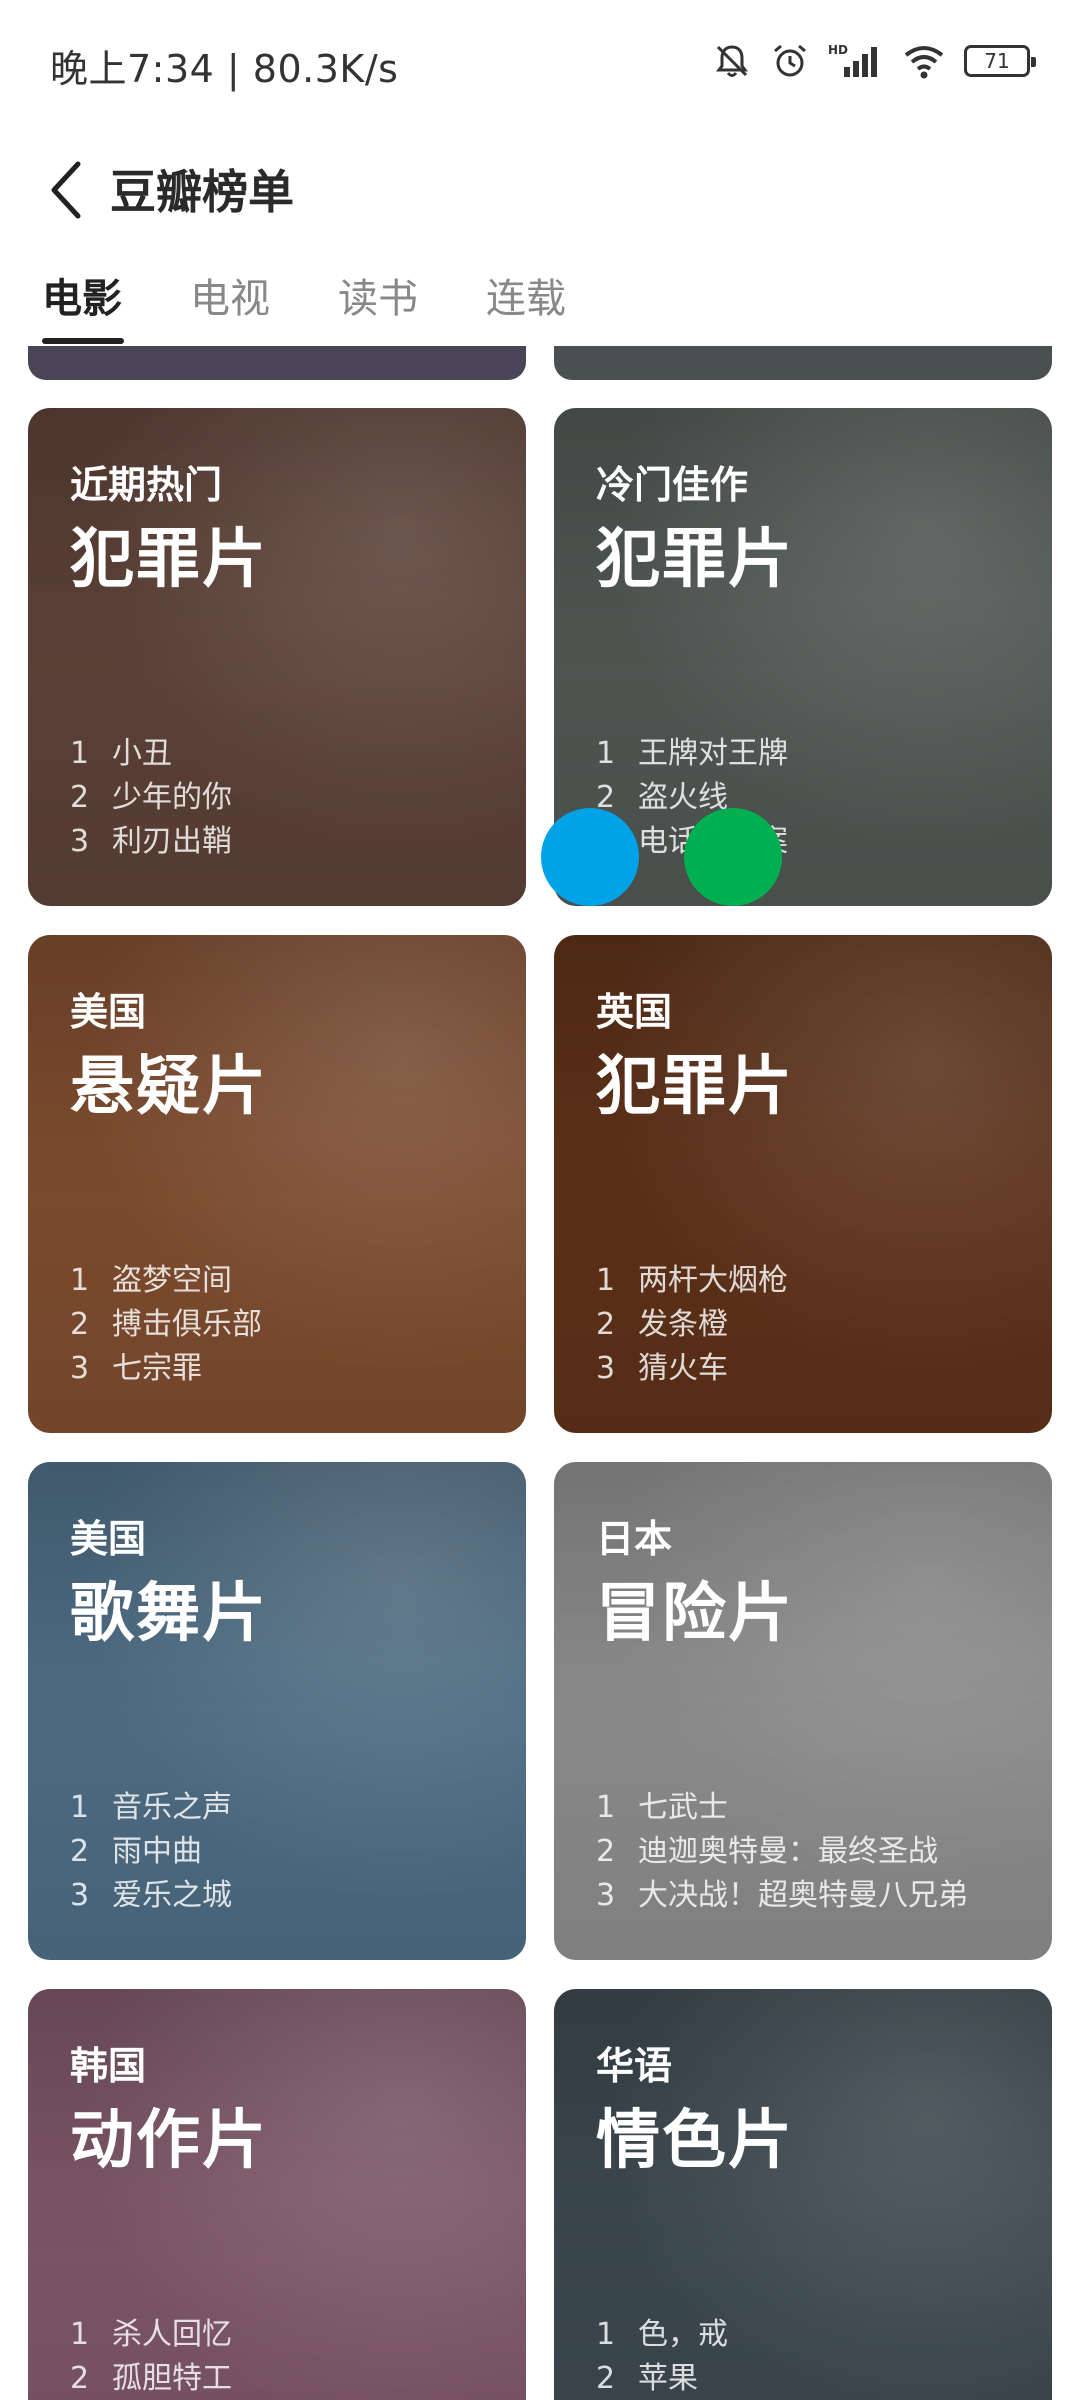 The height and width of the screenshot is (2400, 1080). Describe the element at coordinates (526, 295) in the screenshot. I see `tab-serial: 连载` at that location.